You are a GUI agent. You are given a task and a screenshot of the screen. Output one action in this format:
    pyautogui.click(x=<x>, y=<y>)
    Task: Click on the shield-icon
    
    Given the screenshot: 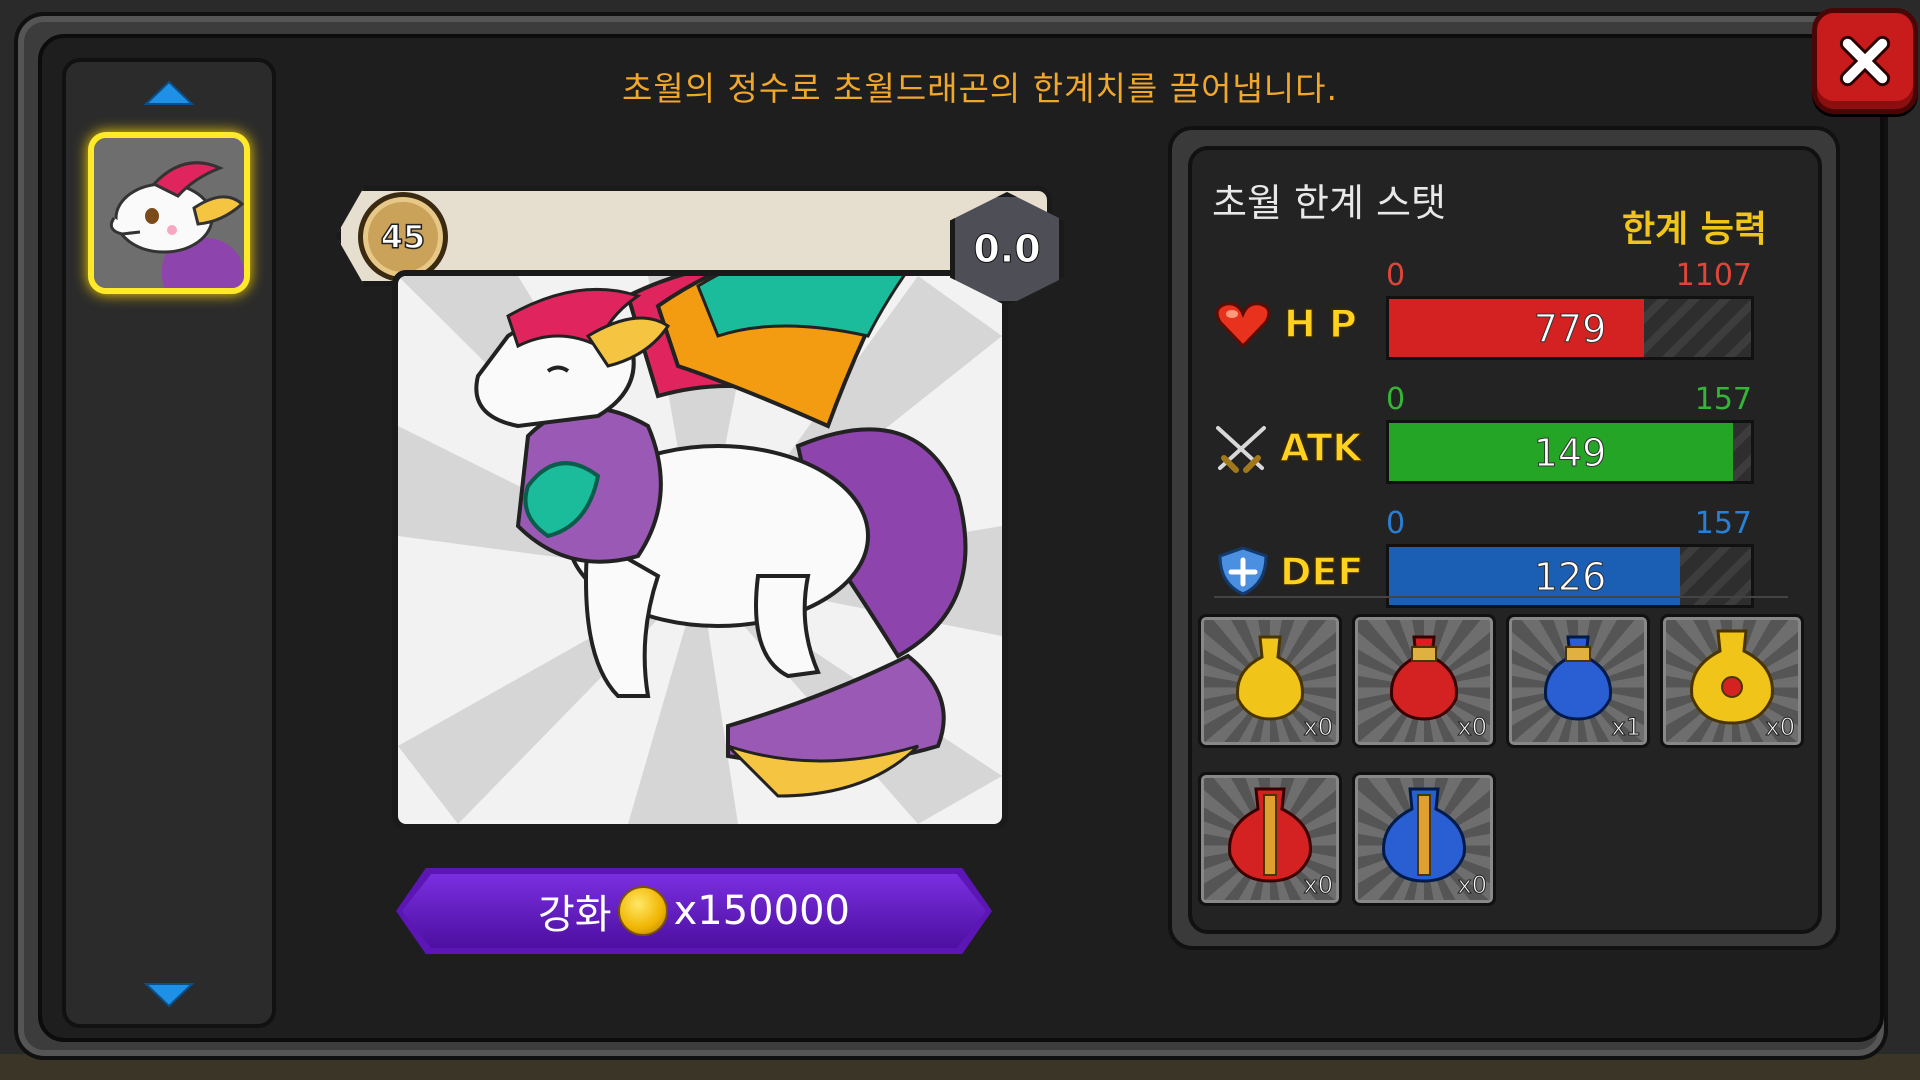 What is the action you would take?
    pyautogui.click(x=1243, y=571)
    